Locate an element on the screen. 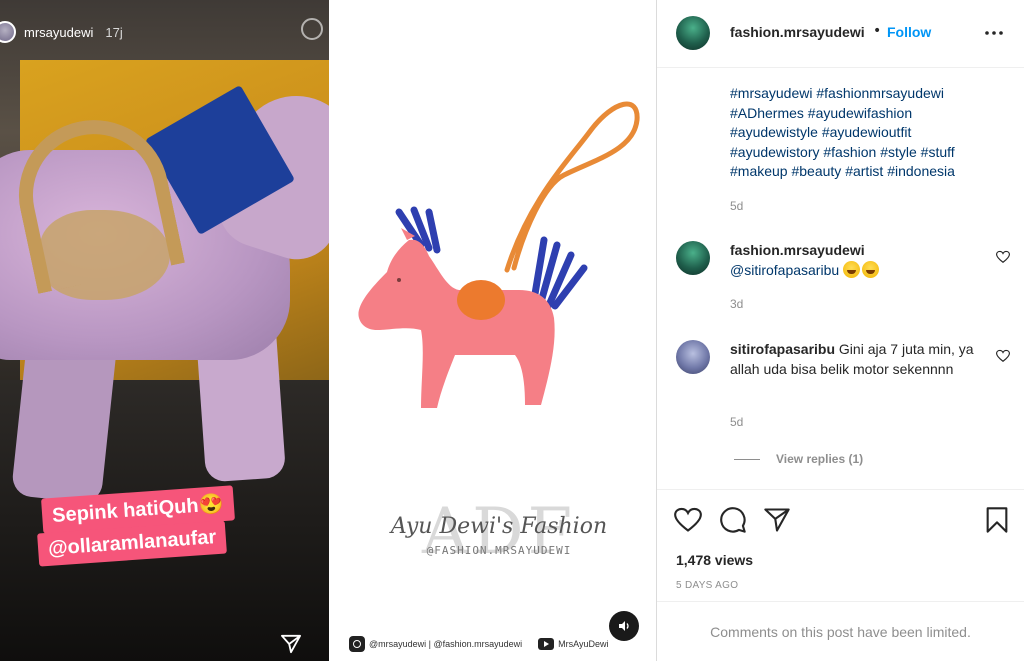 This screenshot has height=661, width=1024. send-icon is located at coordinates (290, 644).